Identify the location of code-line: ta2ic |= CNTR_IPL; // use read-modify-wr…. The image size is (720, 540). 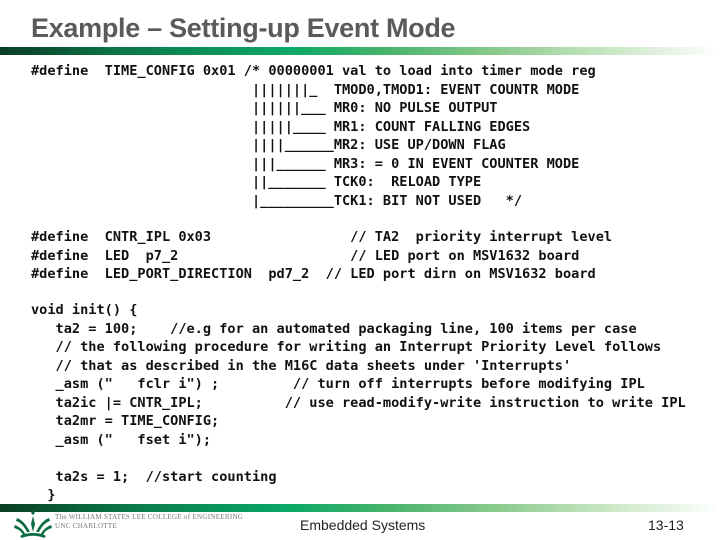
(358, 402).